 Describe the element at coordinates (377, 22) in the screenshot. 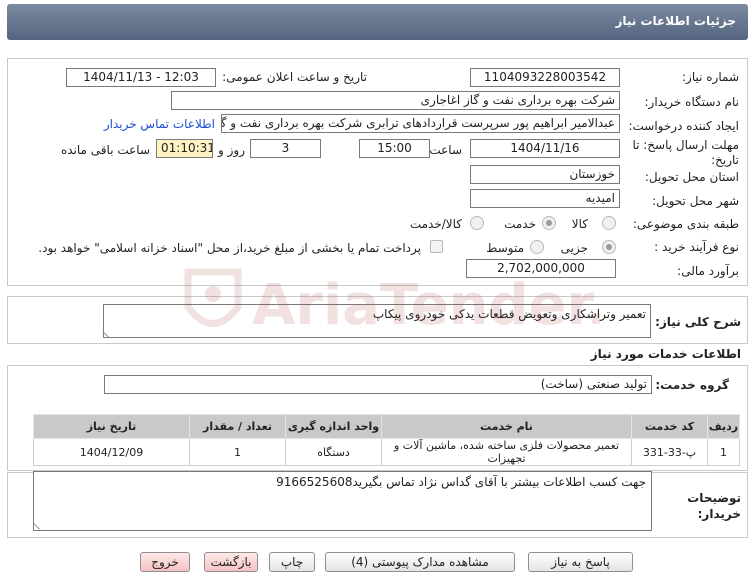

I see `page-header: جزئیات اطلاعات نیاز` at that location.